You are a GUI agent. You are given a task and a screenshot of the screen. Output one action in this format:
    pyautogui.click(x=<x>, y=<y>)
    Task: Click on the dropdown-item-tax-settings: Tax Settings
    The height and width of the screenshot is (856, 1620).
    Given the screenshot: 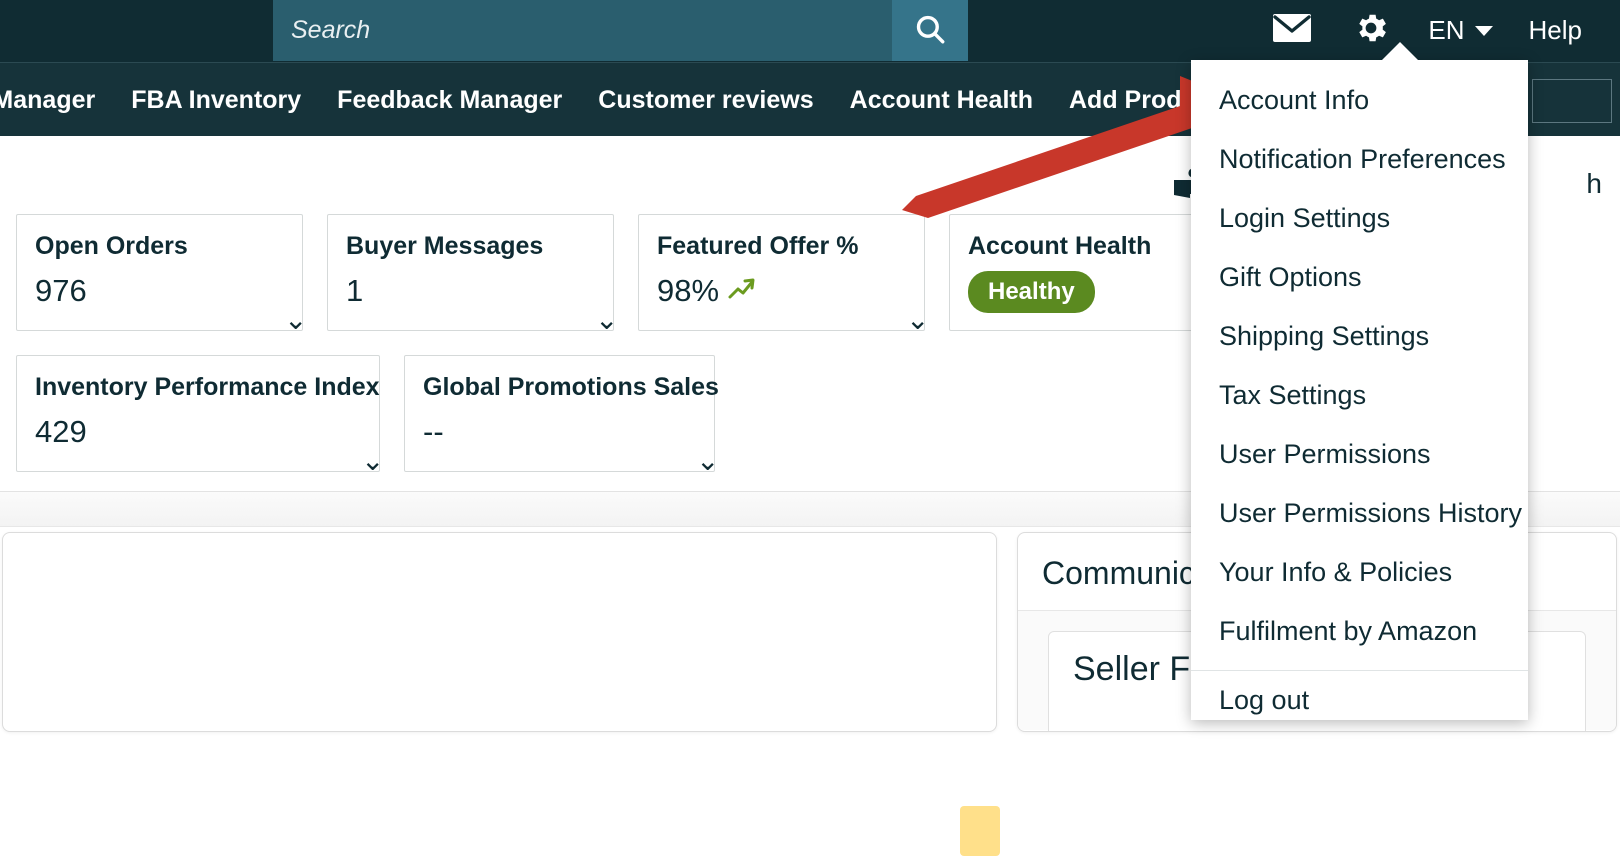 What is the action you would take?
    pyautogui.click(x=1359, y=395)
    